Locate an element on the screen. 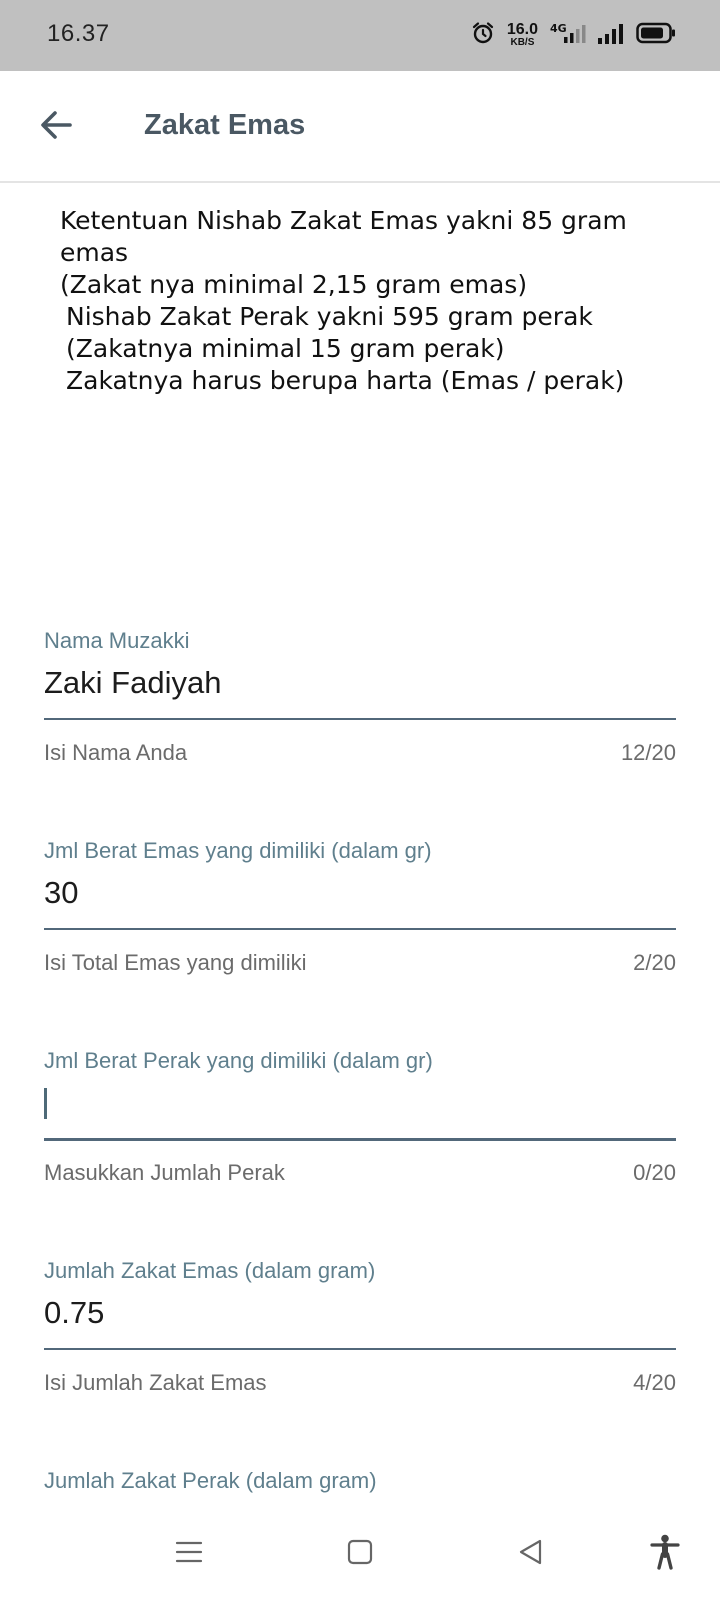 The width and height of the screenshot is (720, 1600). back-triangle-icon is located at coordinates (531, 1554).